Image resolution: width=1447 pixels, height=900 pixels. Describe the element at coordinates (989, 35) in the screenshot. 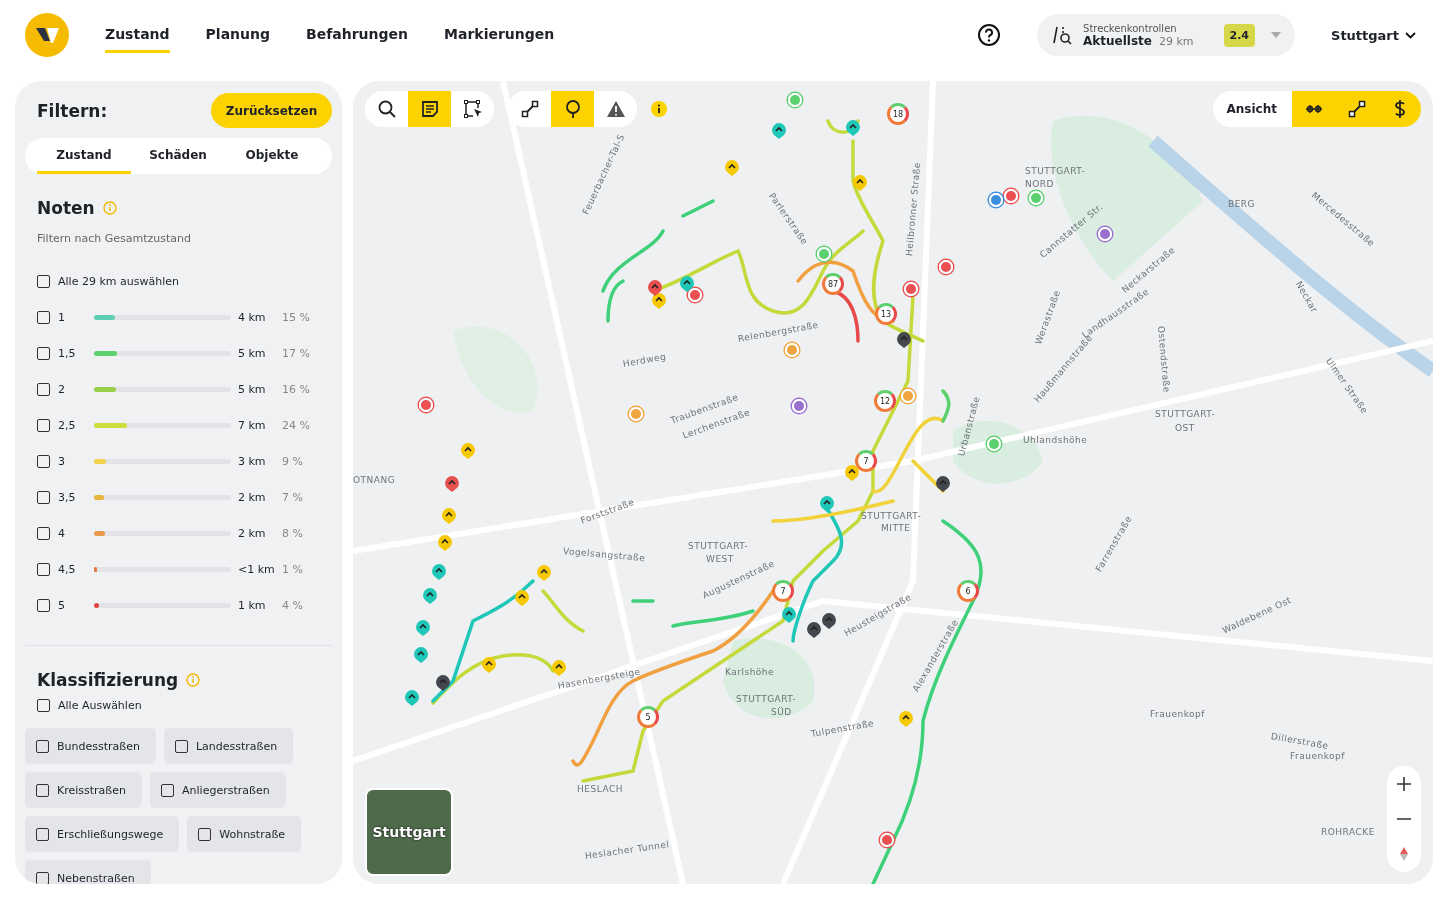

I see `help-icon` at that location.